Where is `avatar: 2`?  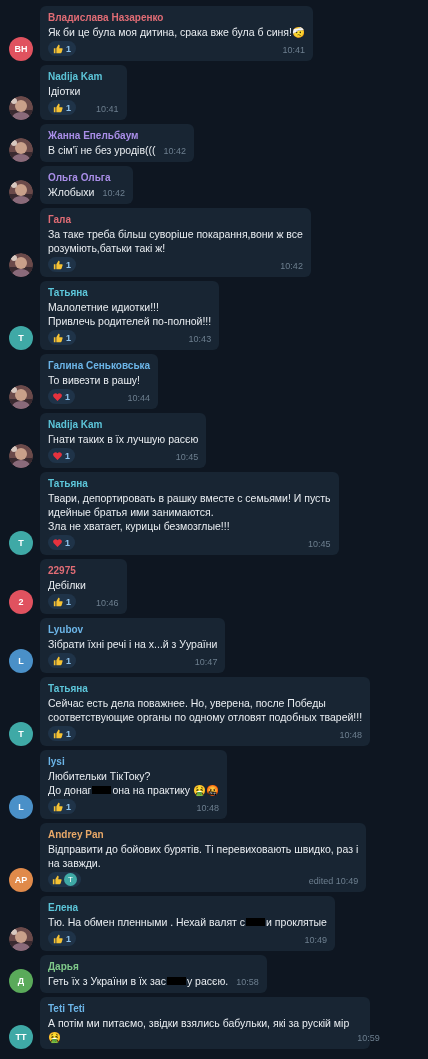
avatar: 2 is located at coordinates (21, 602).